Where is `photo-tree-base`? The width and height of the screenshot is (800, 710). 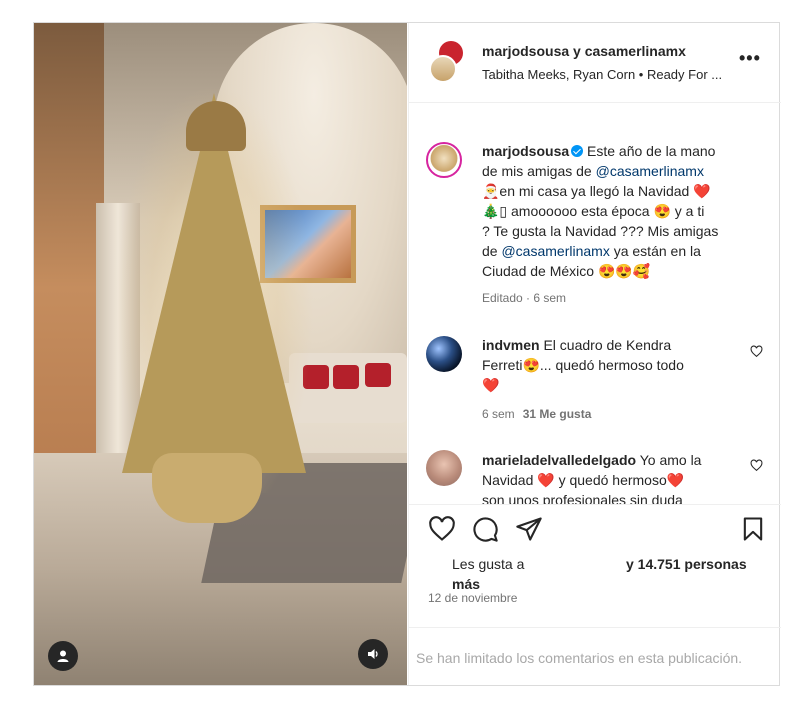
photo-tree-base is located at coordinates (207, 488).